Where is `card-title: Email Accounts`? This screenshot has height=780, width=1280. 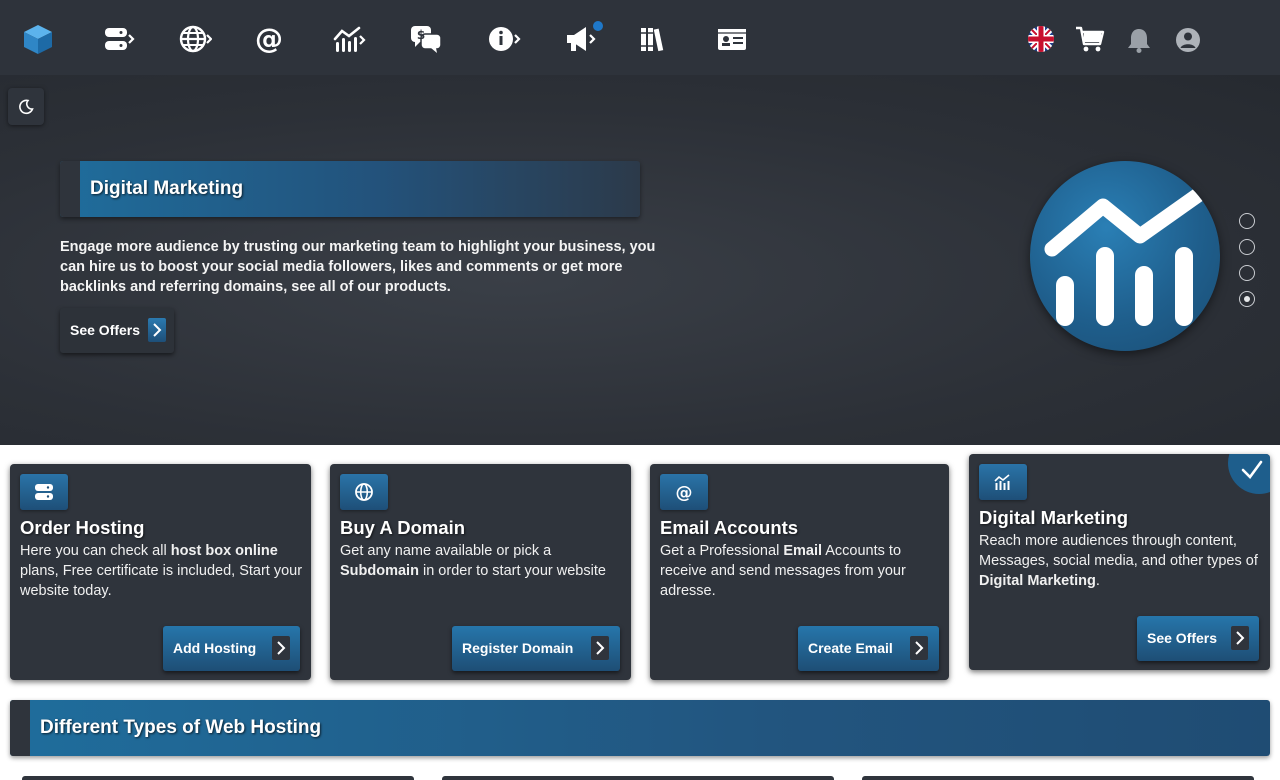 card-title: Email Accounts is located at coordinates (729, 527).